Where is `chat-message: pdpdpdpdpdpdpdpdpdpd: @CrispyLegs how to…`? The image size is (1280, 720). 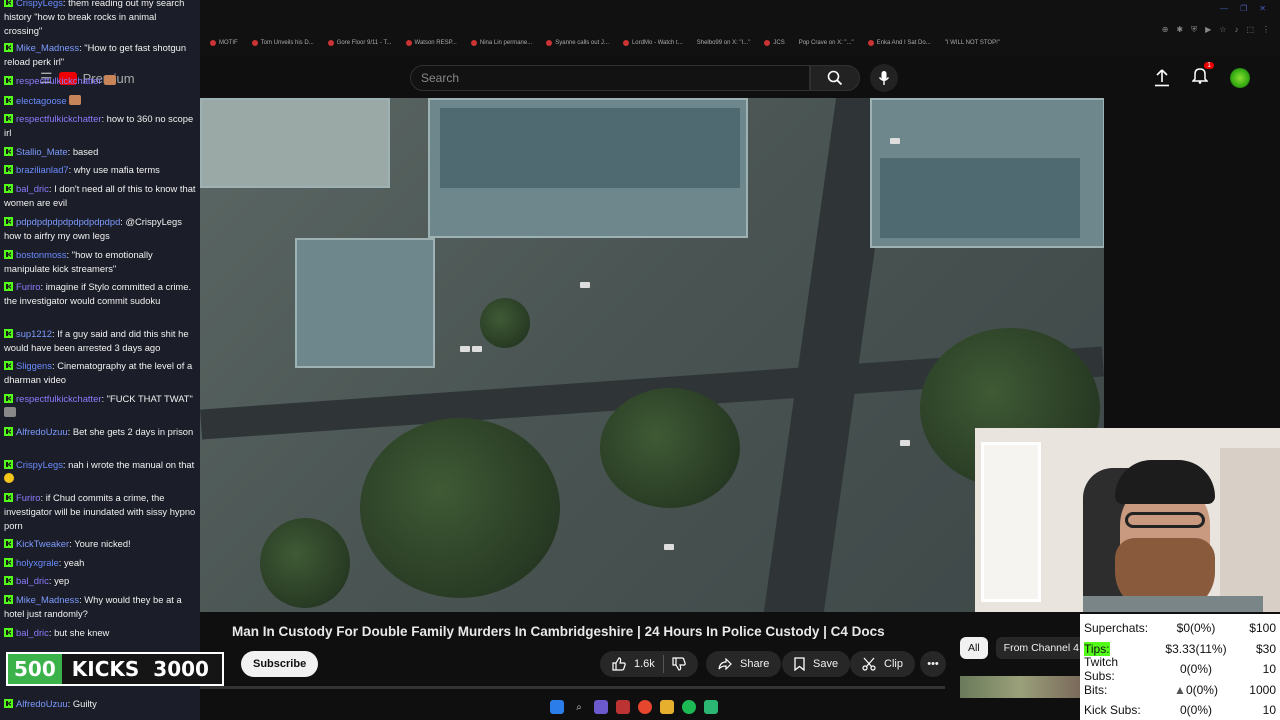 chat-message: pdpdpdpdpdpdpdpdpdpd: @CrispyLegs how to… is located at coordinates (93, 228).